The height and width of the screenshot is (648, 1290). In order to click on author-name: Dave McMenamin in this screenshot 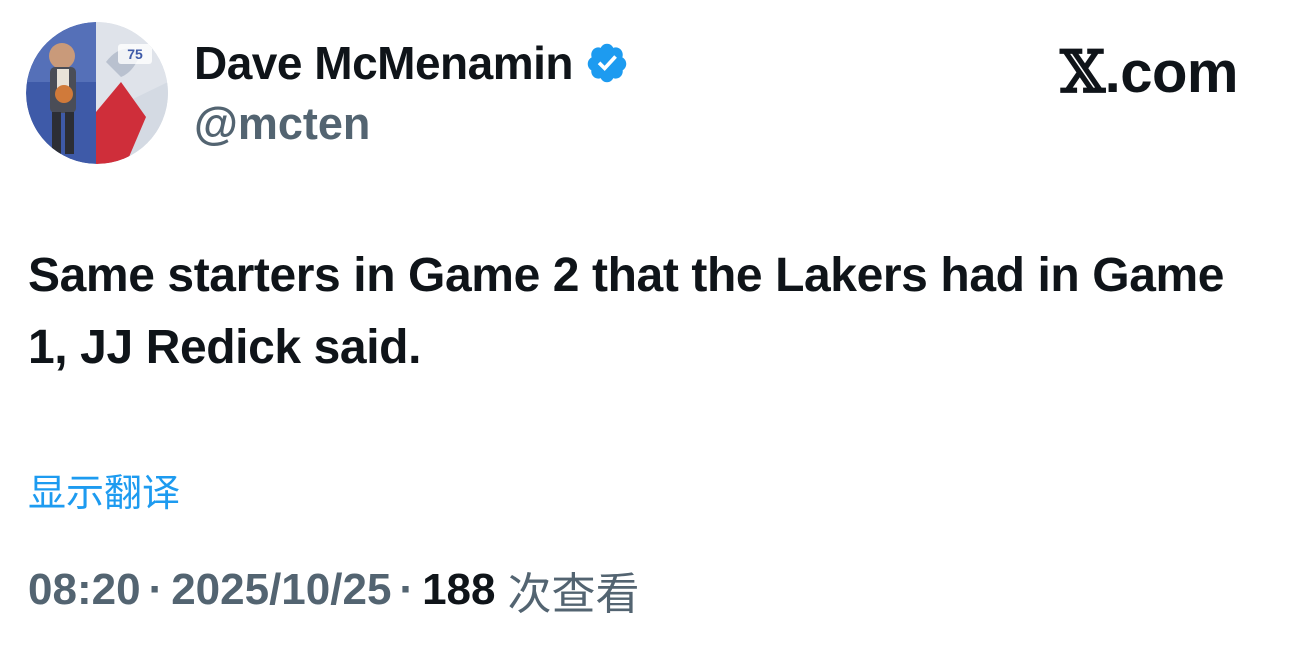, I will do `click(384, 63)`.